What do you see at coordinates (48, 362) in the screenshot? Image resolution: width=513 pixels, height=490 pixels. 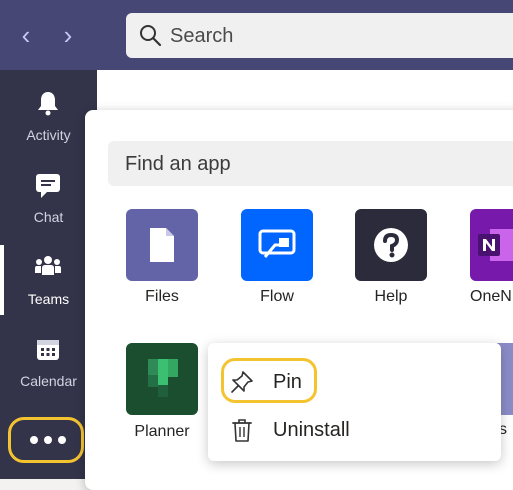 I see `rail-item-calendar: Calendar` at bounding box center [48, 362].